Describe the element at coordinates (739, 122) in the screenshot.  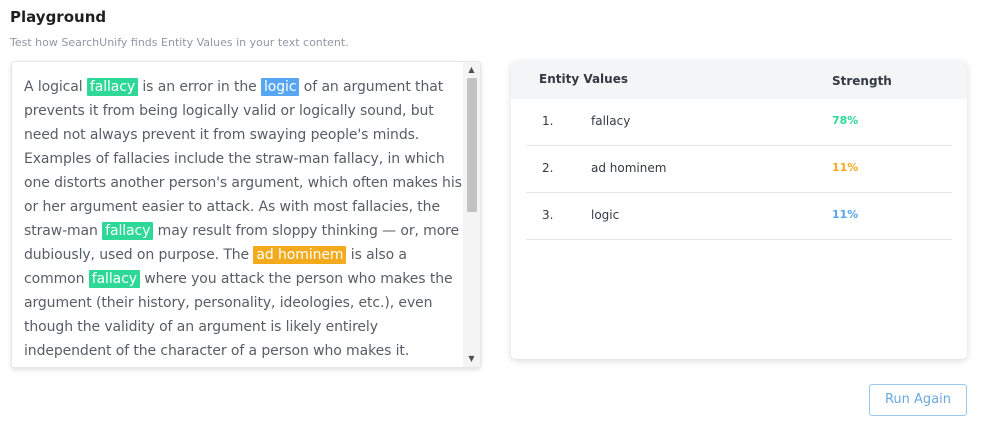
I see `table-row: 1. fallacy 78%` at that location.